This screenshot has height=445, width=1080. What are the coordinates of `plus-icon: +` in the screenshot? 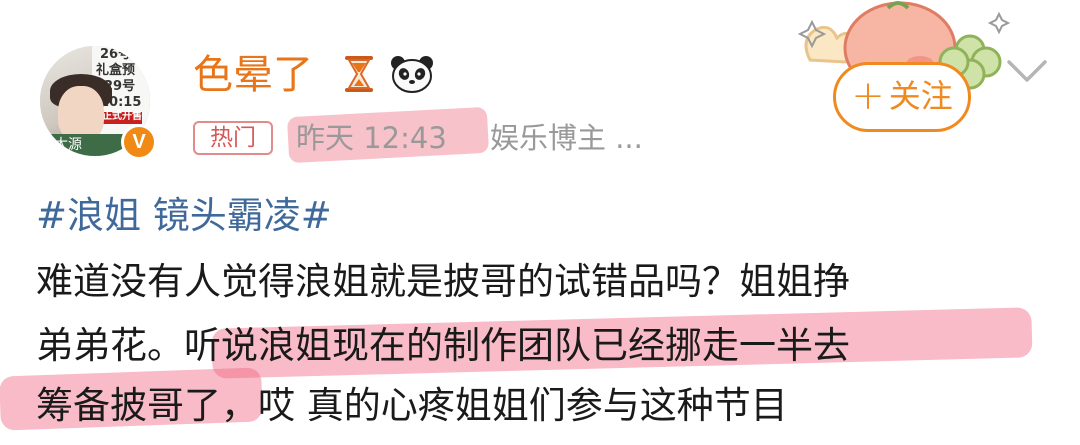 It's located at (868, 96).